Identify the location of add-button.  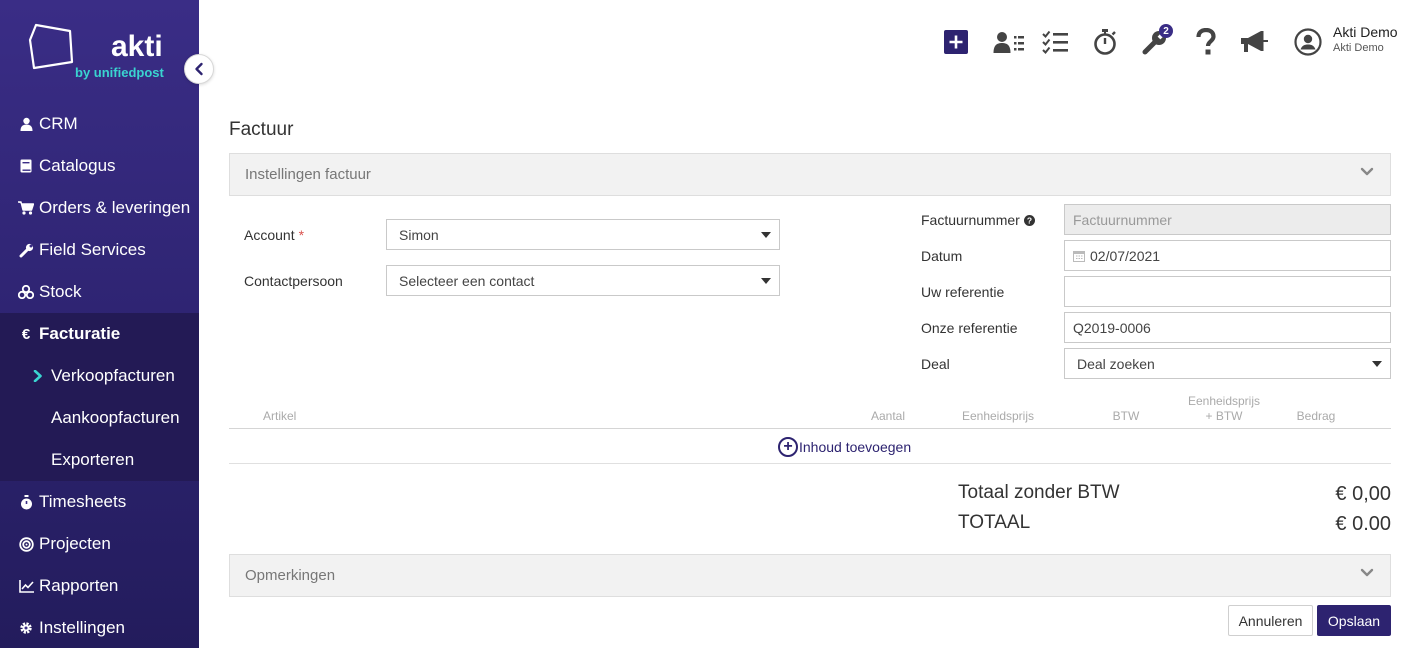
(956, 42).